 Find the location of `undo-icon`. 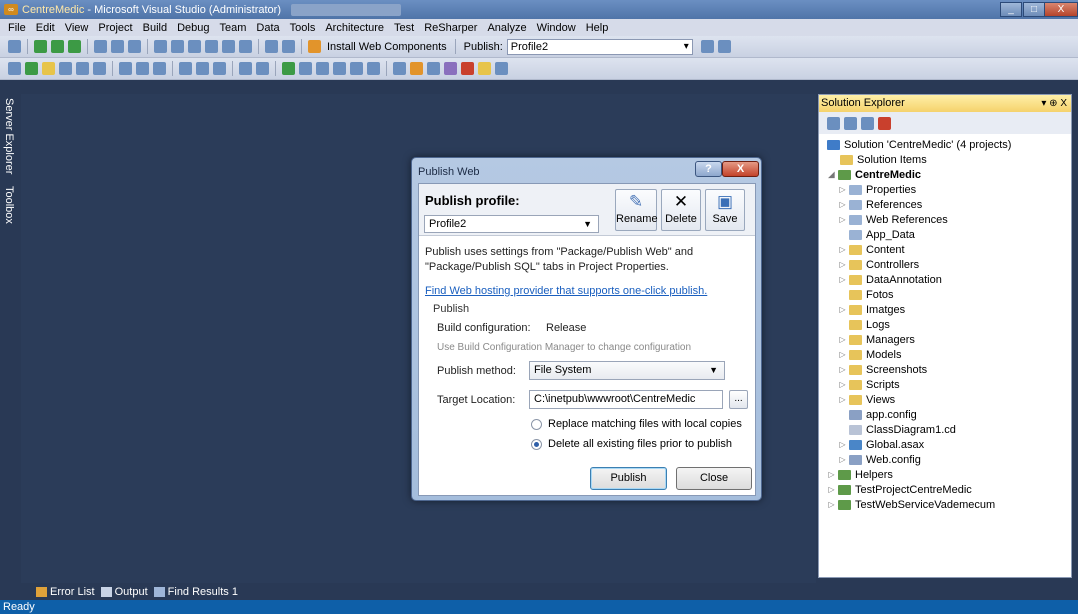

undo-icon is located at coordinates (245, 68).